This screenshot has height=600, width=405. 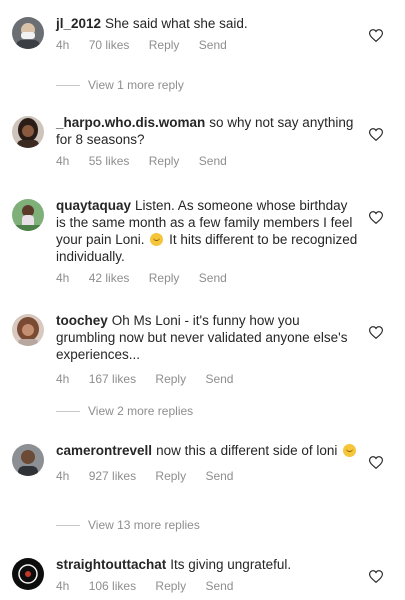 I want to click on comment-text: Its giving ungrateful., so click(x=231, y=564).